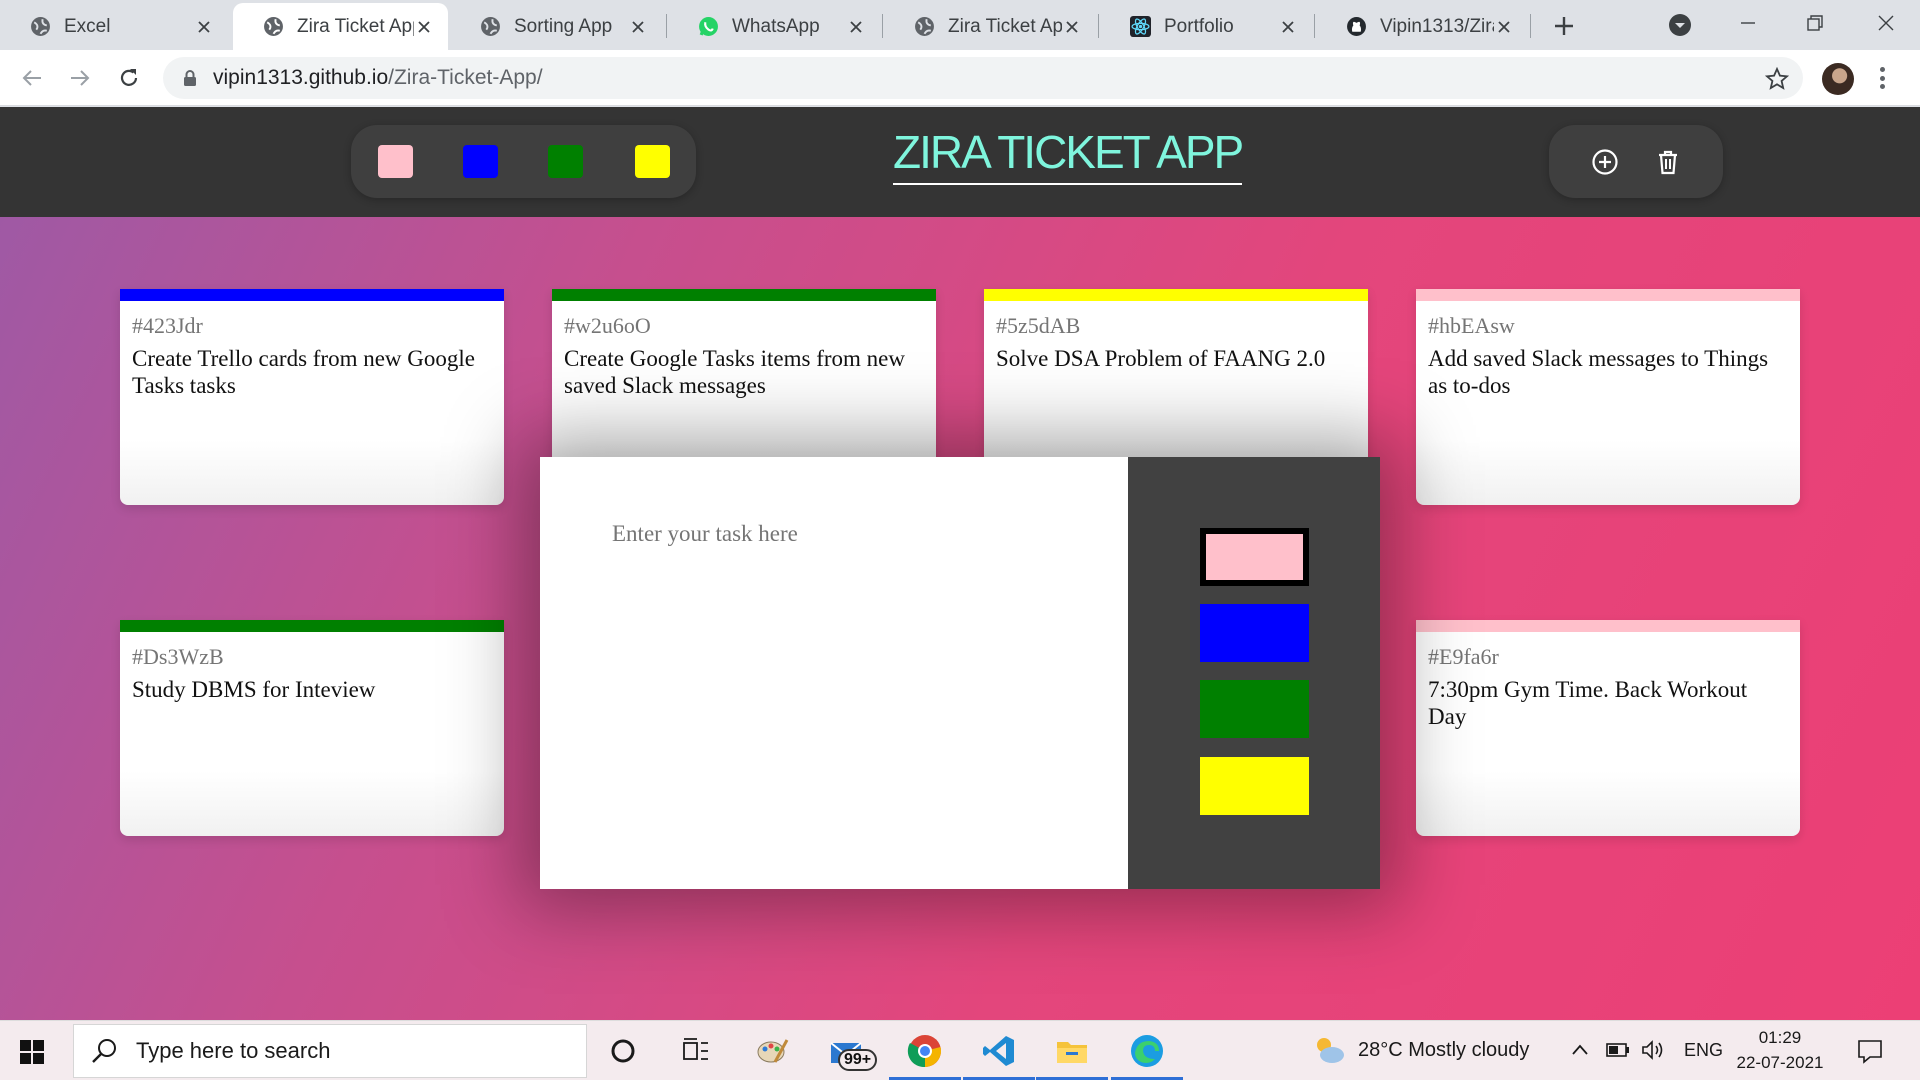  What do you see at coordinates (1636, 161) in the screenshot?
I see `action-bar` at bounding box center [1636, 161].